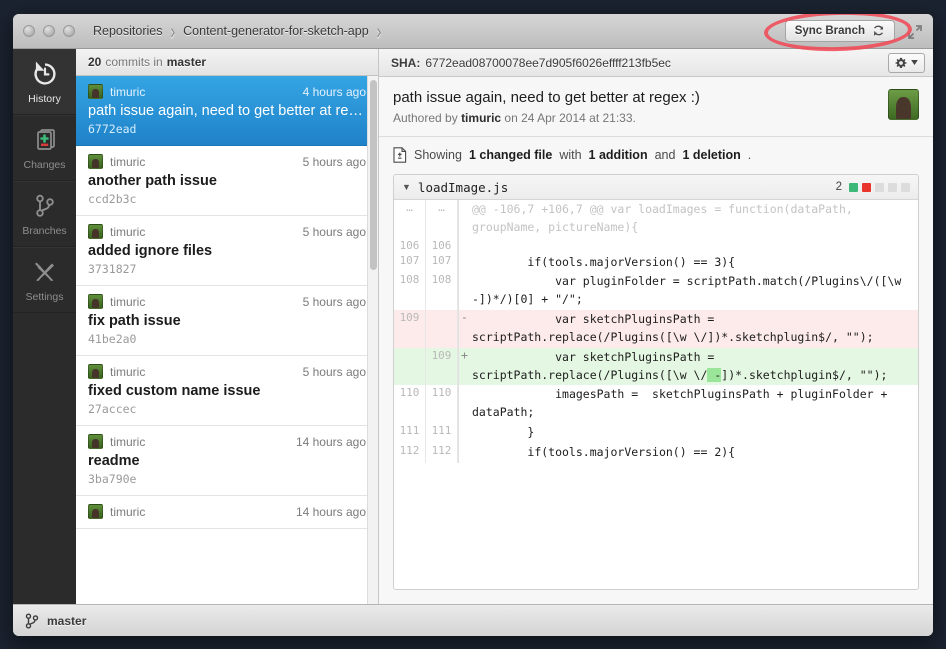 The height and width of the screenshot is (649, 946). I want to click on diff-code: if(tools.majorVersion() == 2){, so click(604, 451).